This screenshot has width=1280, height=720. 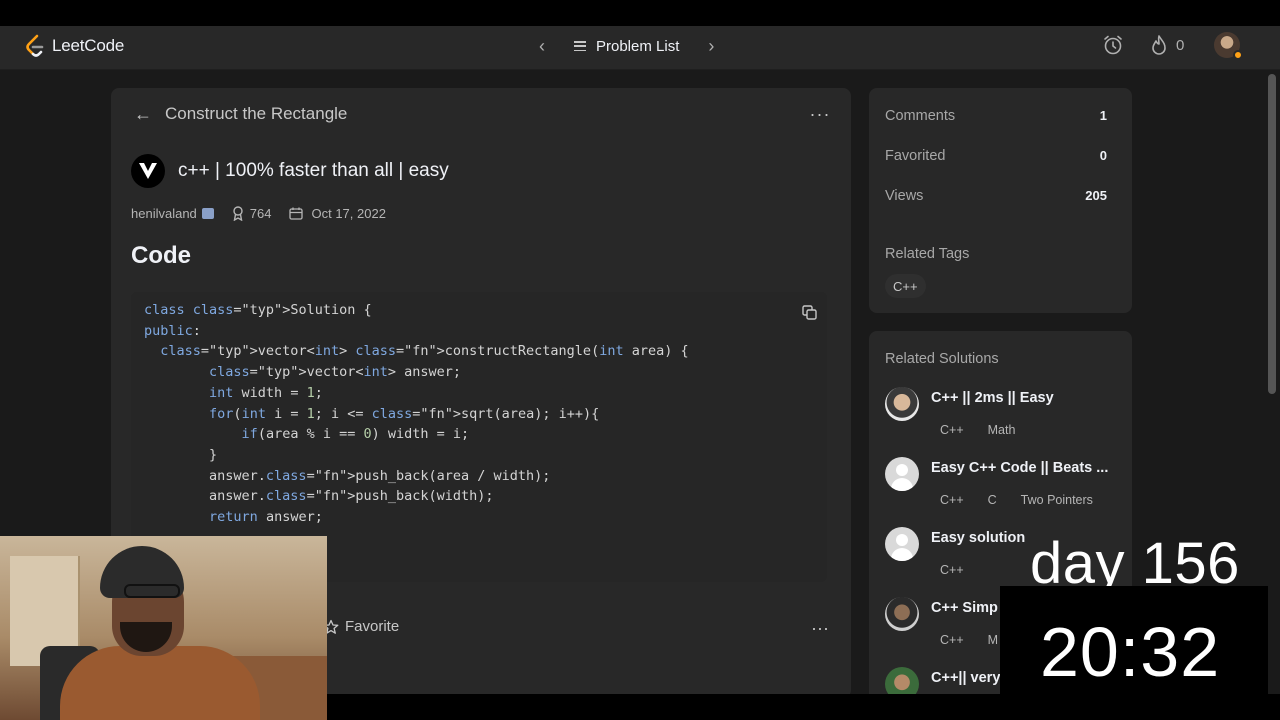 I want to click on top-letterbox, so click(x=640, y=13).